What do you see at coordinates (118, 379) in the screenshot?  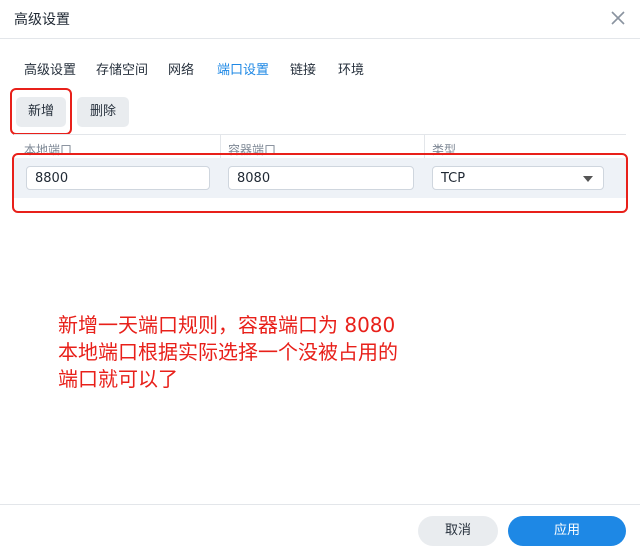 I see `annotation-line: 端口就可以了` at bounding box center [118, 379].